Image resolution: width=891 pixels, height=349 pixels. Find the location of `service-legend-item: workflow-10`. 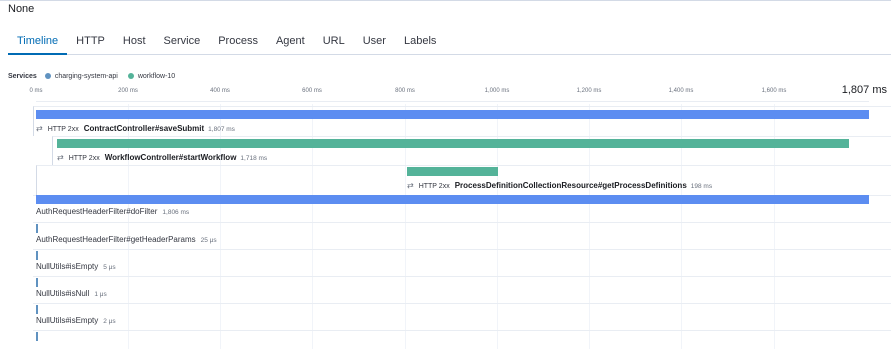

service-legend-item: workflow-10 is located at coordinates (151, 76).